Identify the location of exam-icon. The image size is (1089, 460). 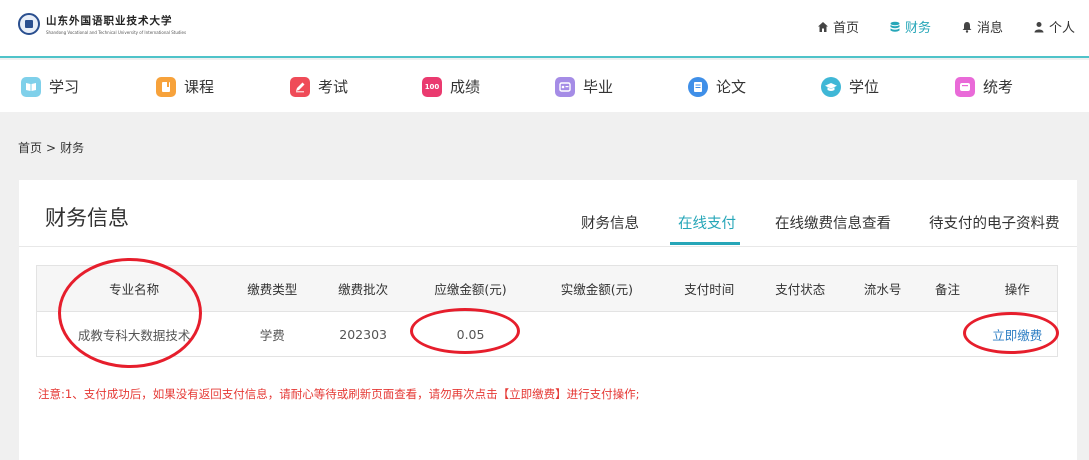
(300, 86).